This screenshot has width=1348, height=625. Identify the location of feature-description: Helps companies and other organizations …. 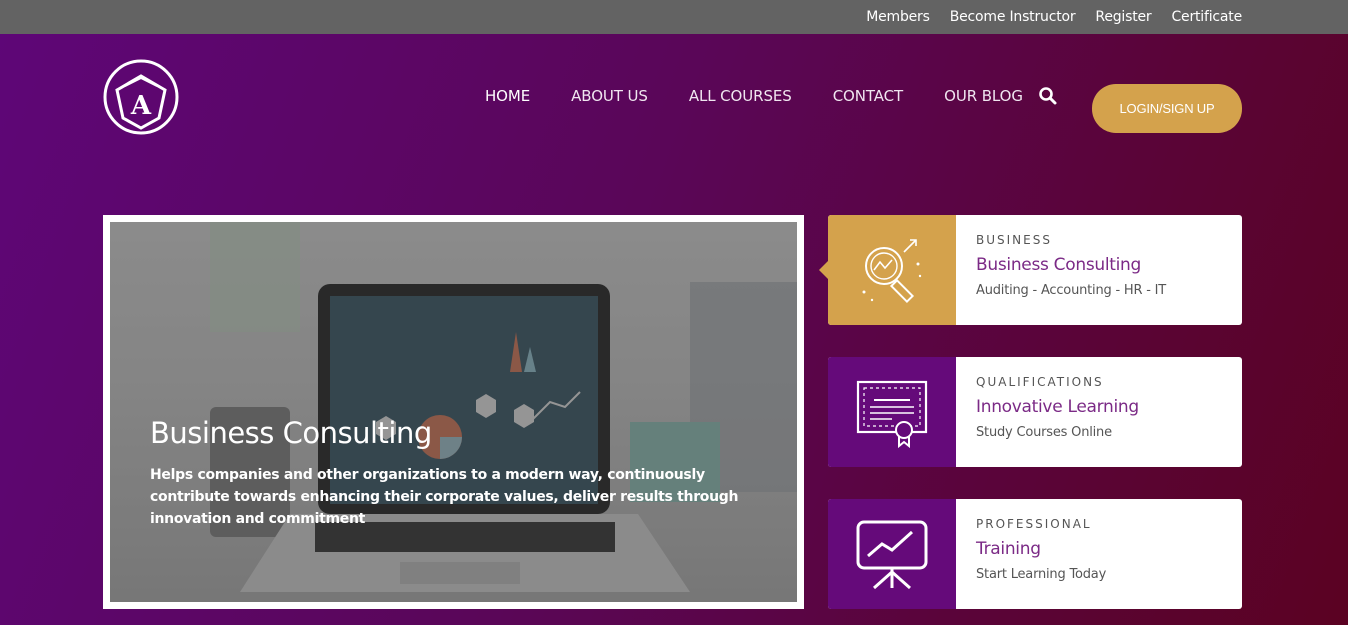
(444, 497).